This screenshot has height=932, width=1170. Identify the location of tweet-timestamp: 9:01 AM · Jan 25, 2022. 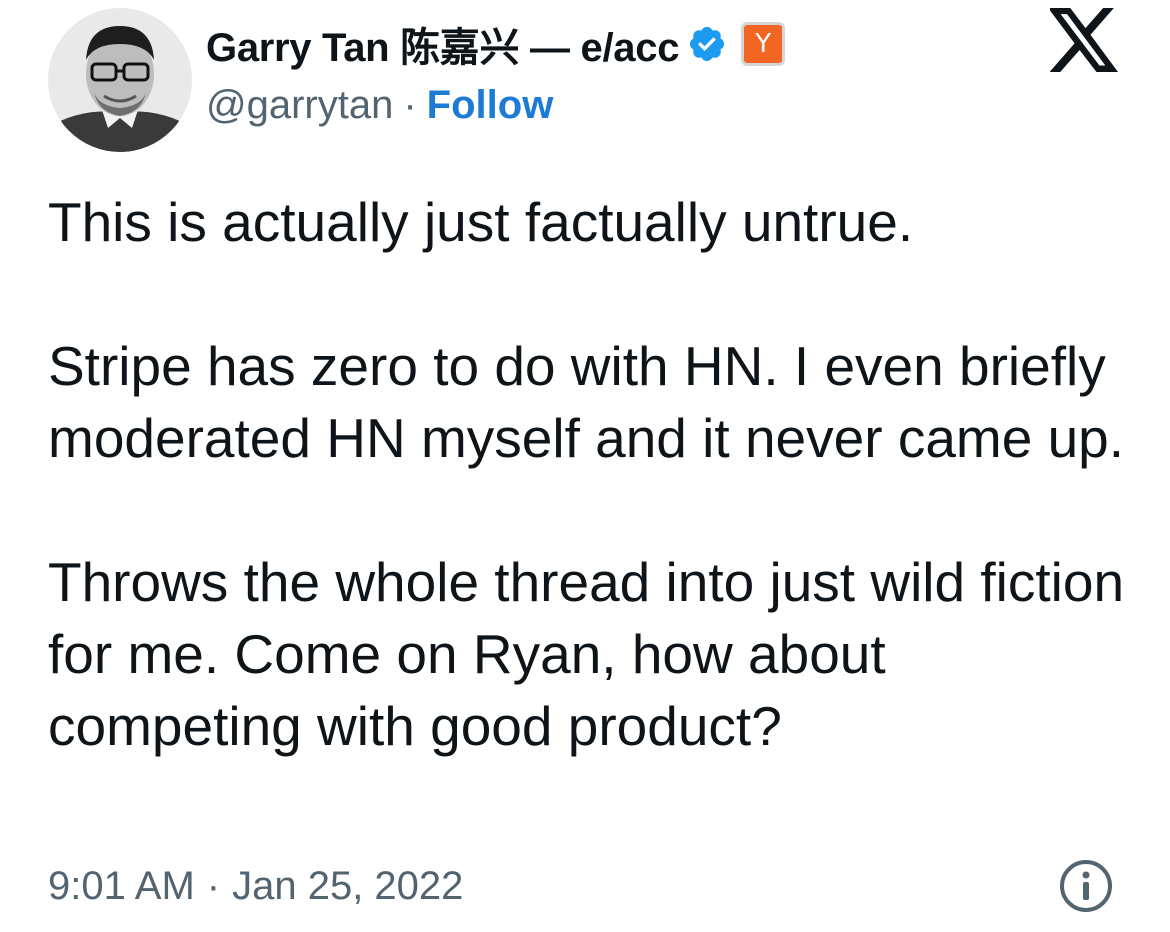
(255, 886).